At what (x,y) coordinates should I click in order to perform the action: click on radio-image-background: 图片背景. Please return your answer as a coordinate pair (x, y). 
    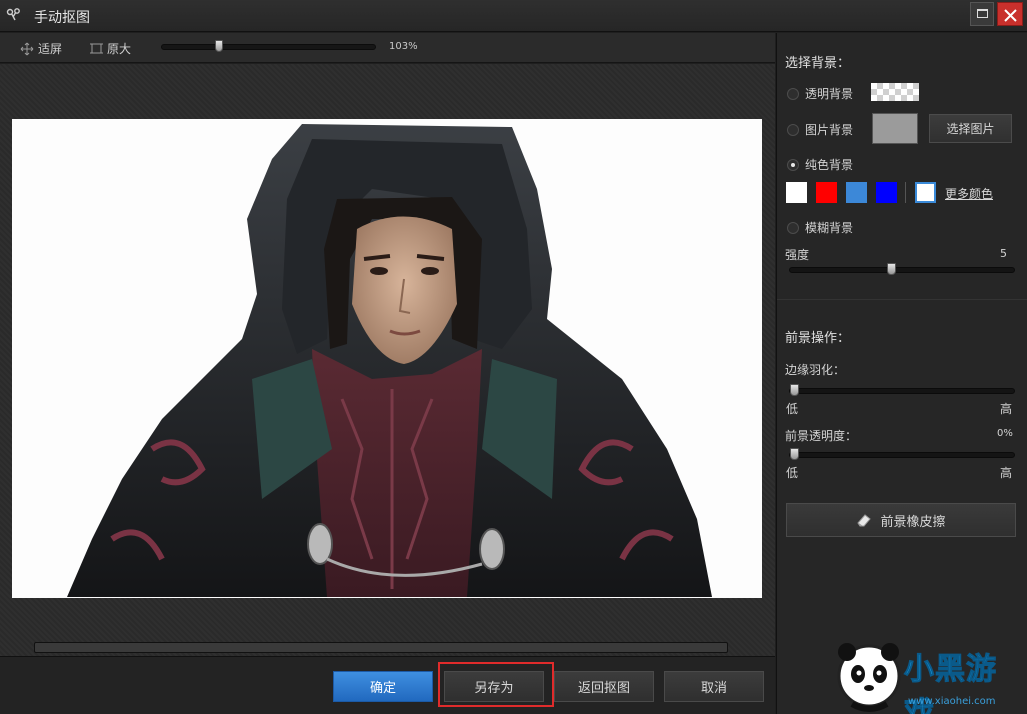
    Looking at the image, I should click on (820, 129).